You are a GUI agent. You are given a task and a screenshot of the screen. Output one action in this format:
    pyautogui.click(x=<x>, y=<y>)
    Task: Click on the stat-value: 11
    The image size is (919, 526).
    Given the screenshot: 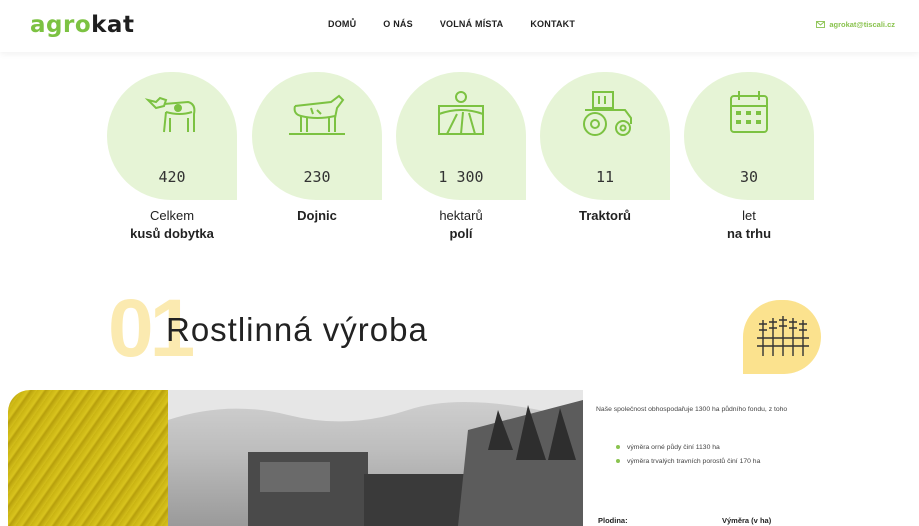 What is the action you would take?
    pyautogui.click(x=605, y=177)
    